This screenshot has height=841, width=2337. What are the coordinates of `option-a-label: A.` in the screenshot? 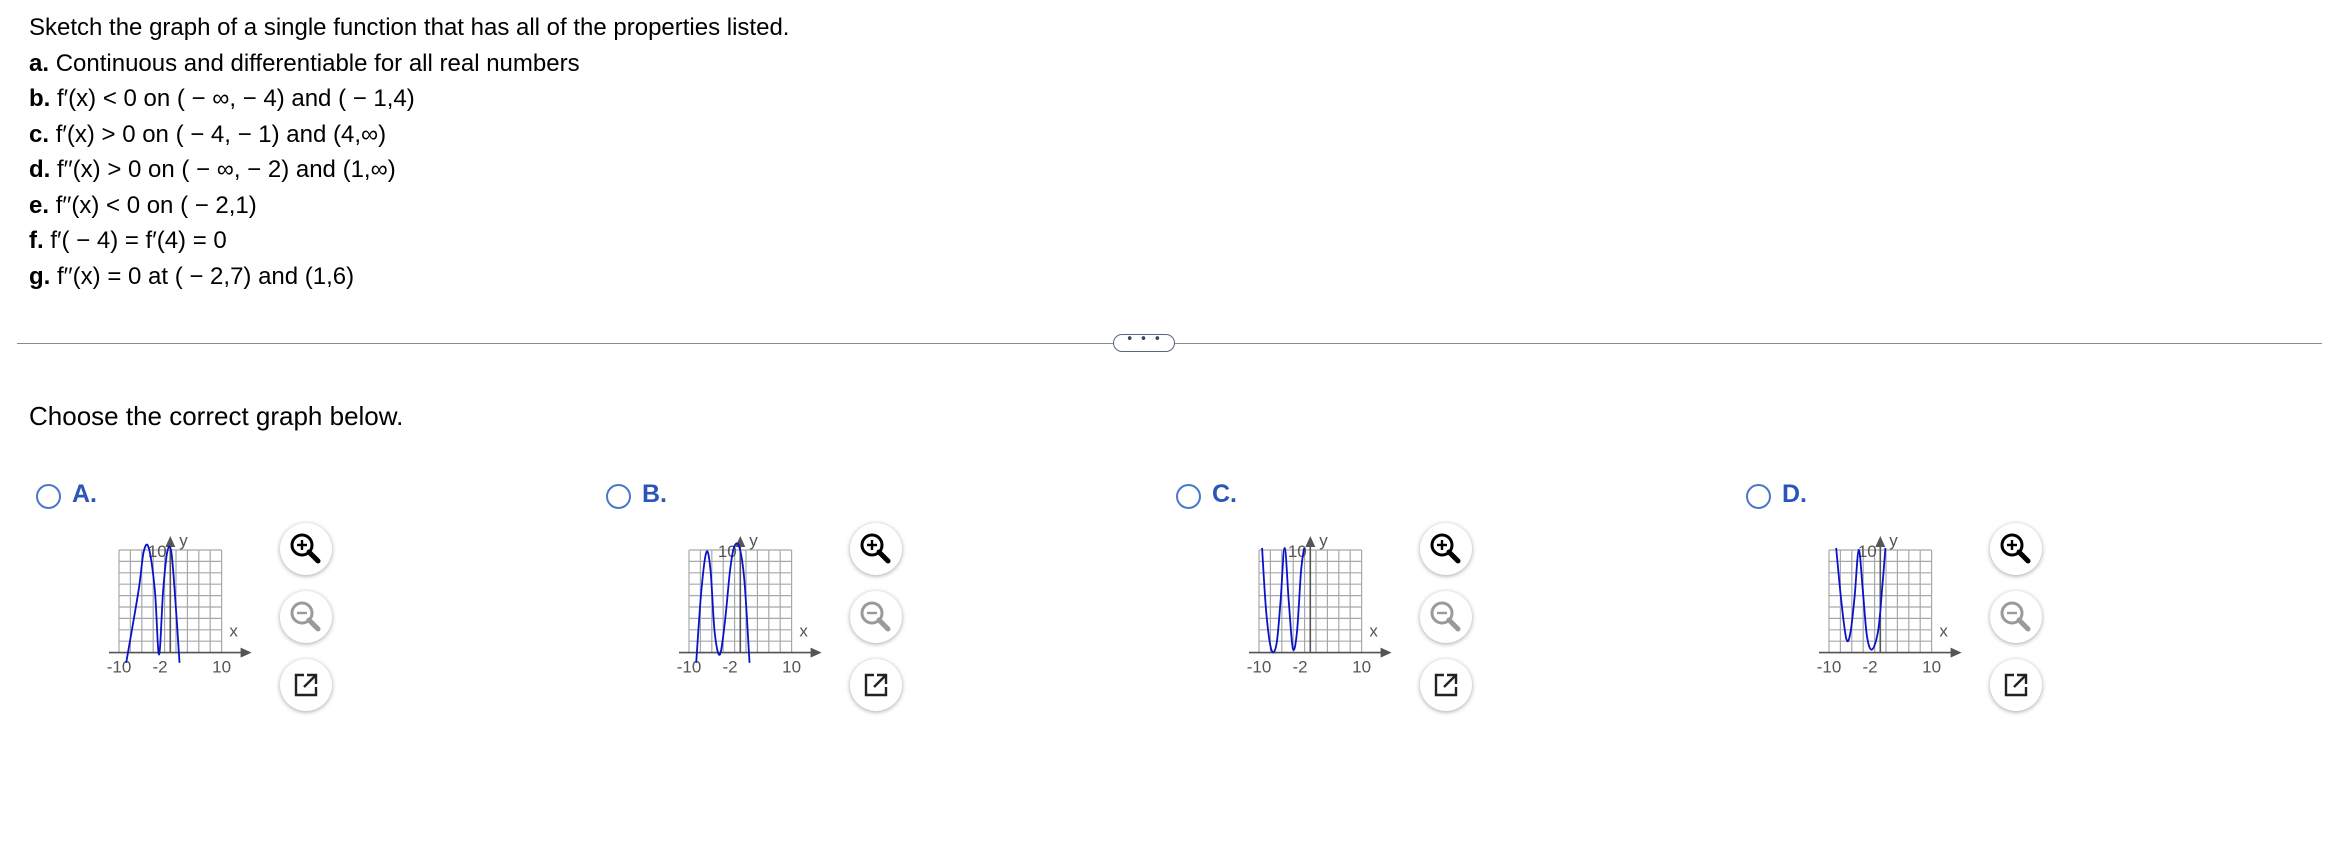 It's located at (84, 494).